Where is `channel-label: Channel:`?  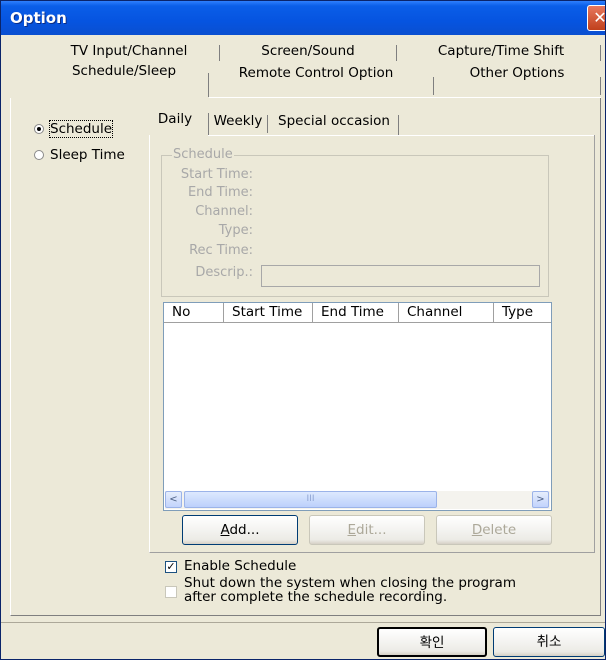
channel-label: Channel: is located at coordinates (224, 211).